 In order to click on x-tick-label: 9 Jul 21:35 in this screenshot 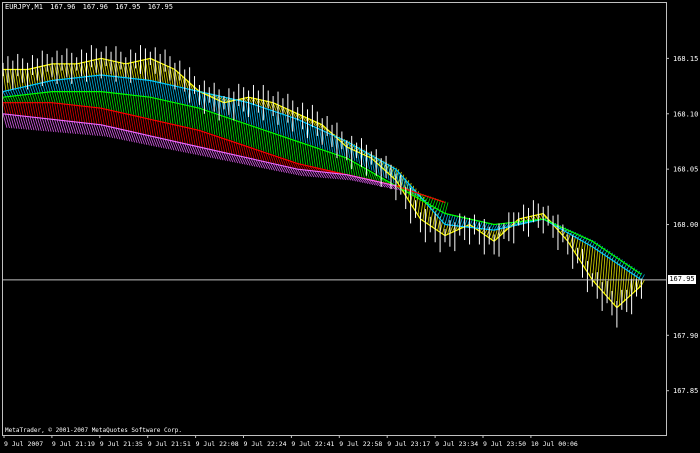, I will do `click(121, 444)`.